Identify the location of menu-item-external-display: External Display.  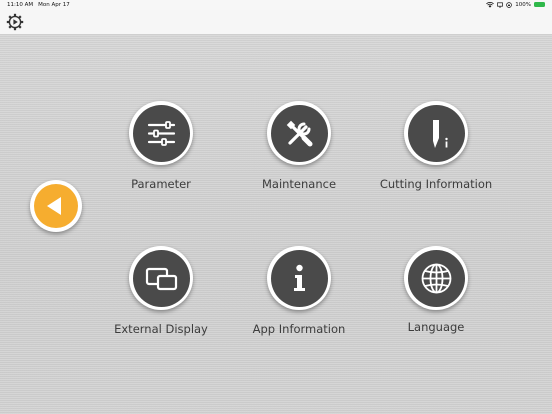
(161, 291).